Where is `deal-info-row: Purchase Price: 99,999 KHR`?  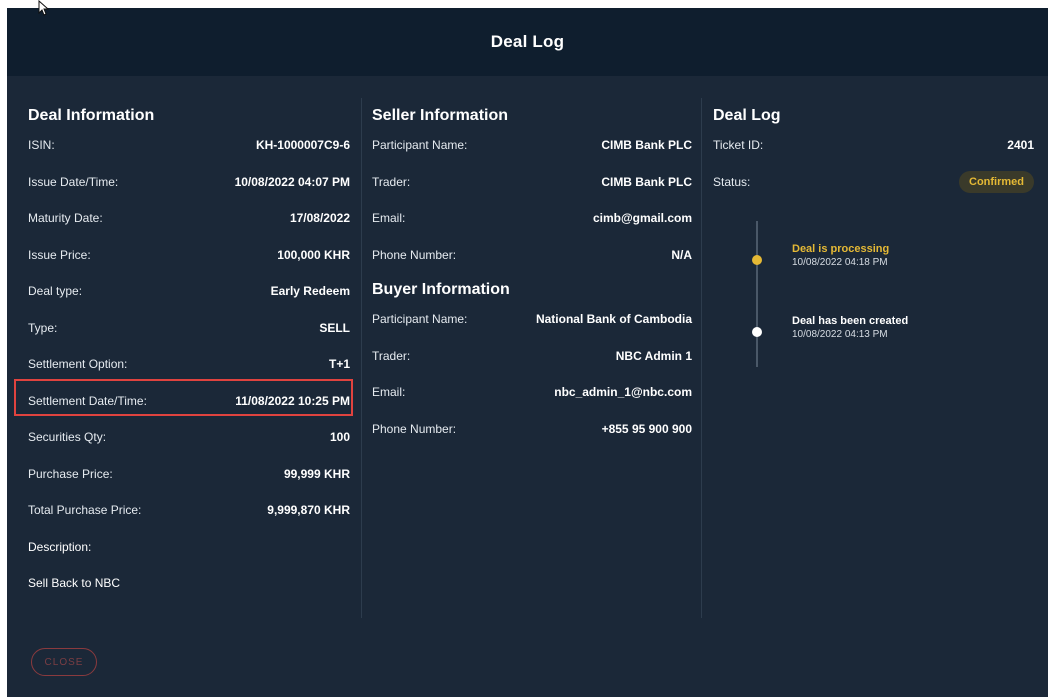
deal-info-row: Purchase Price: 99,999 KHR is located at coordinates (189, 474).